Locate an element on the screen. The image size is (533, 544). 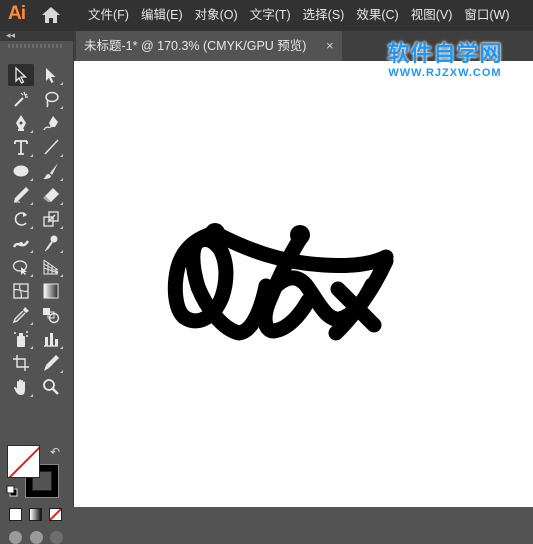
ellipse-tool-icon is located at coordinates (21, 171).